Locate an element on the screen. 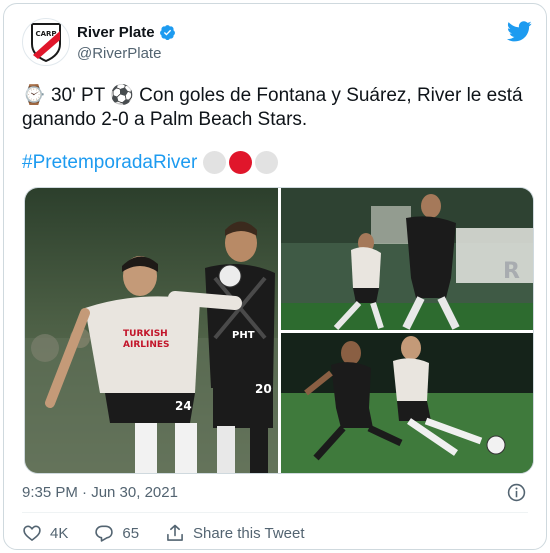  jersey-sponsor-airlines: AIRLINES is located at coordinates (146, 345).